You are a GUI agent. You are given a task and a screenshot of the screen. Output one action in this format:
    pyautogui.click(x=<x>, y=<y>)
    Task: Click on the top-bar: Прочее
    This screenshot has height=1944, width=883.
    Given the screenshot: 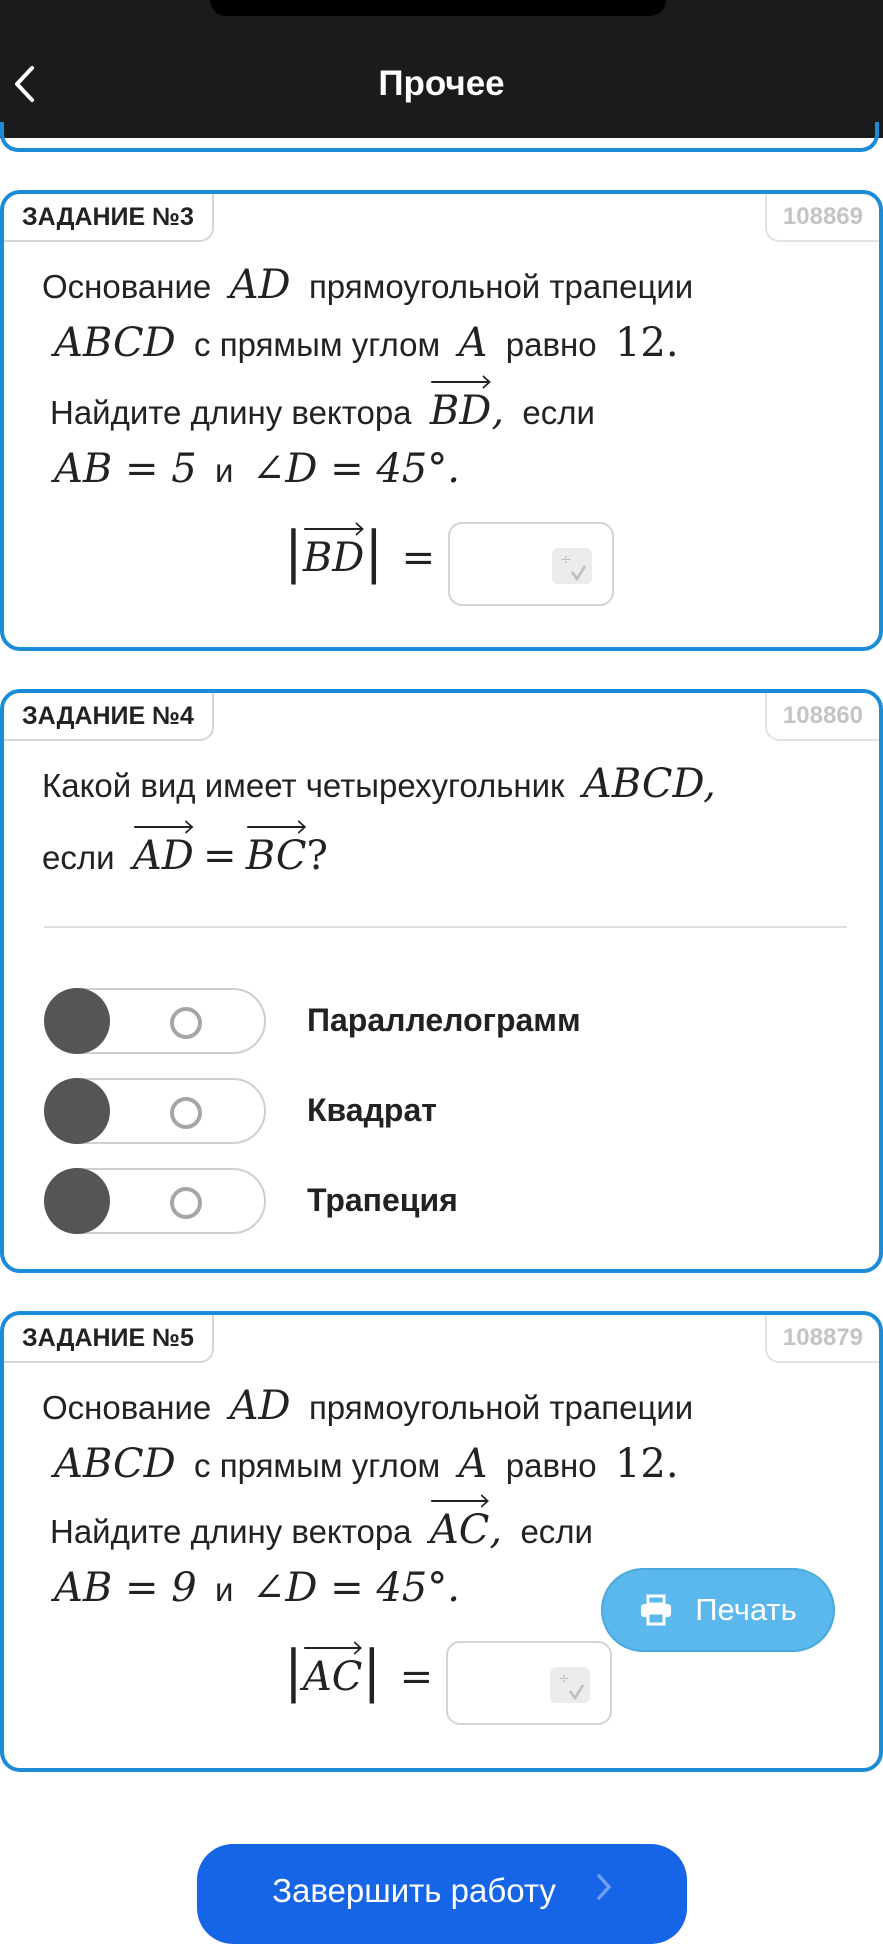 What is the action you would take?
    pyautogui.click(x=441, y=69)
    